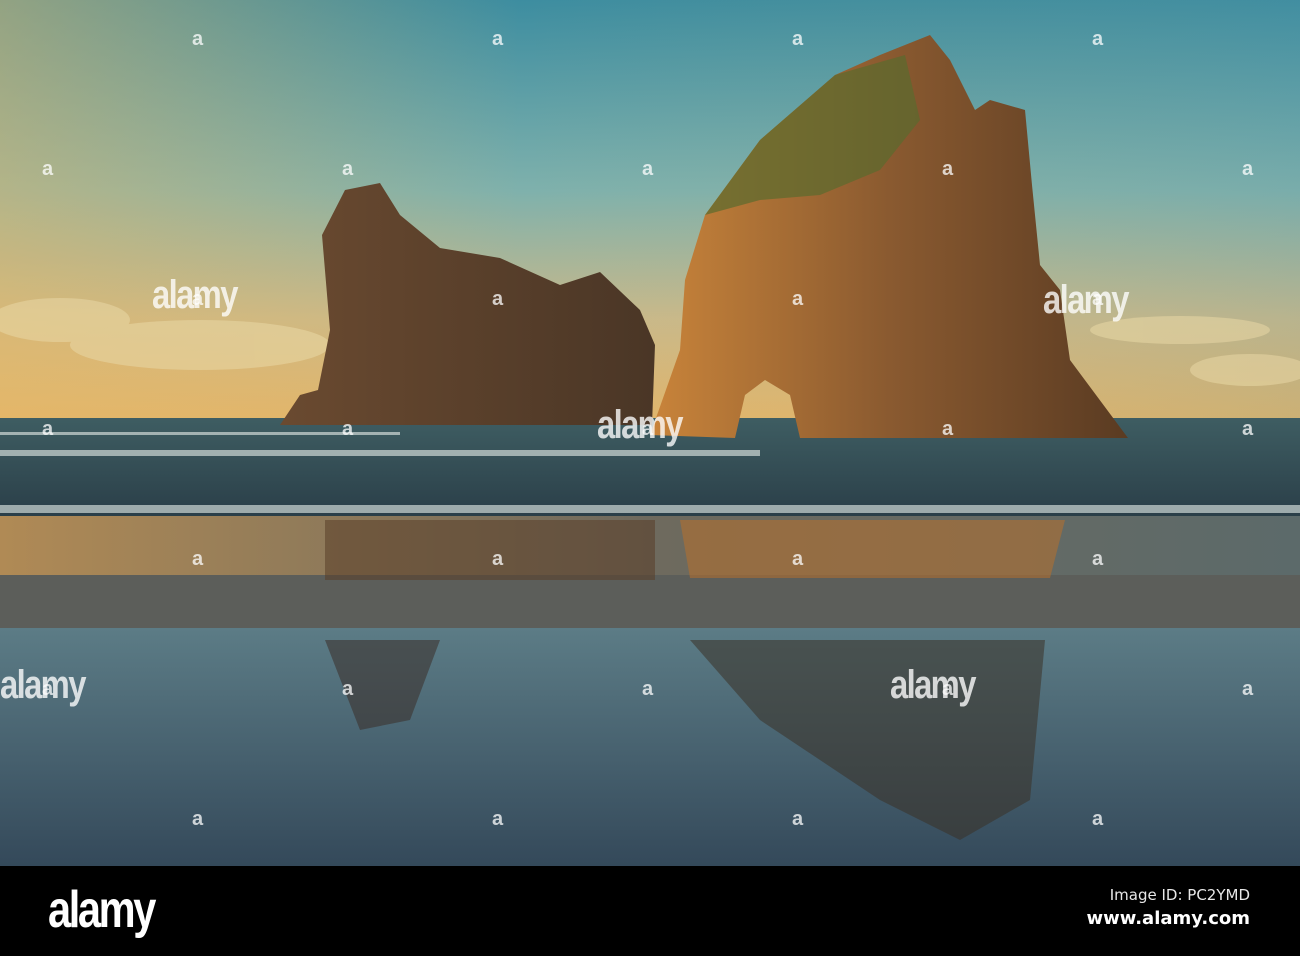 This screenshot has height=956, width=1300. Describe the element at coordinates (102, 910) in the screenshot. I see `alamy-logo: alamy` at that location.